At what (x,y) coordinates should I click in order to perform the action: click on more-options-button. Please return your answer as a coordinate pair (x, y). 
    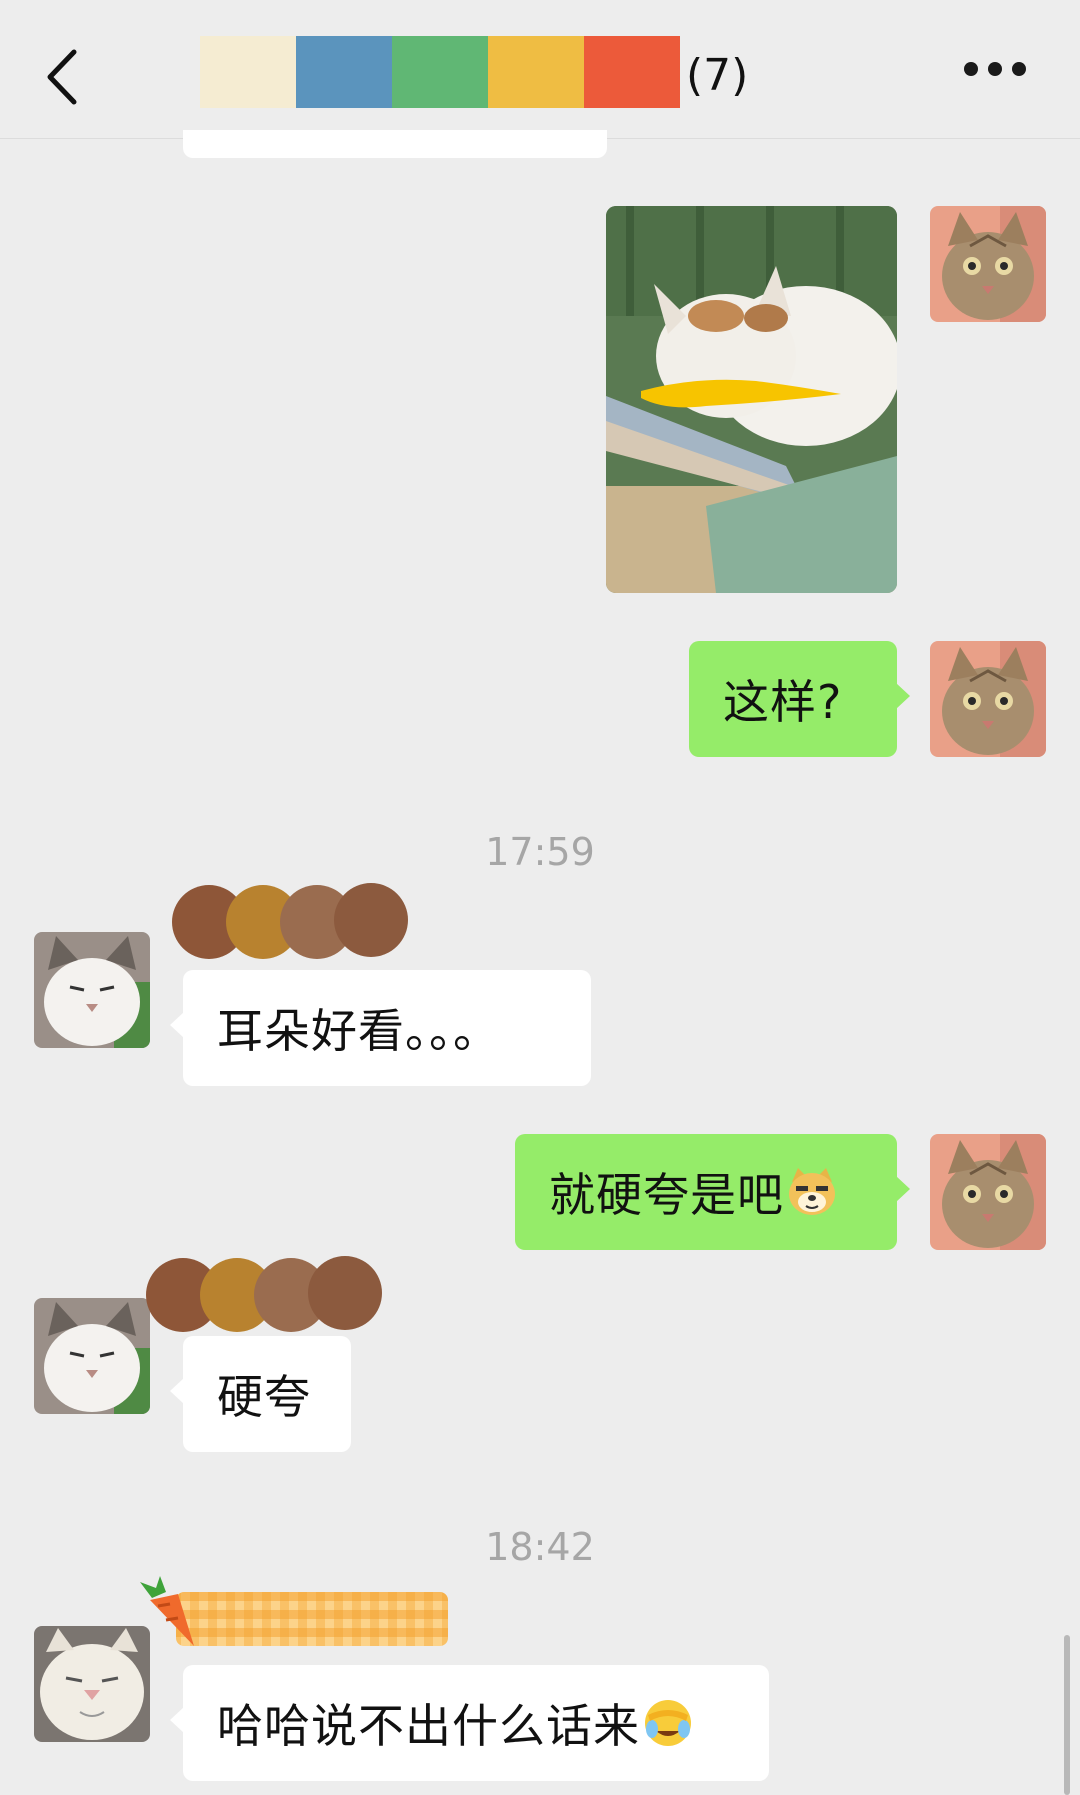
    Looking at the image, I should click on (1004, 77).